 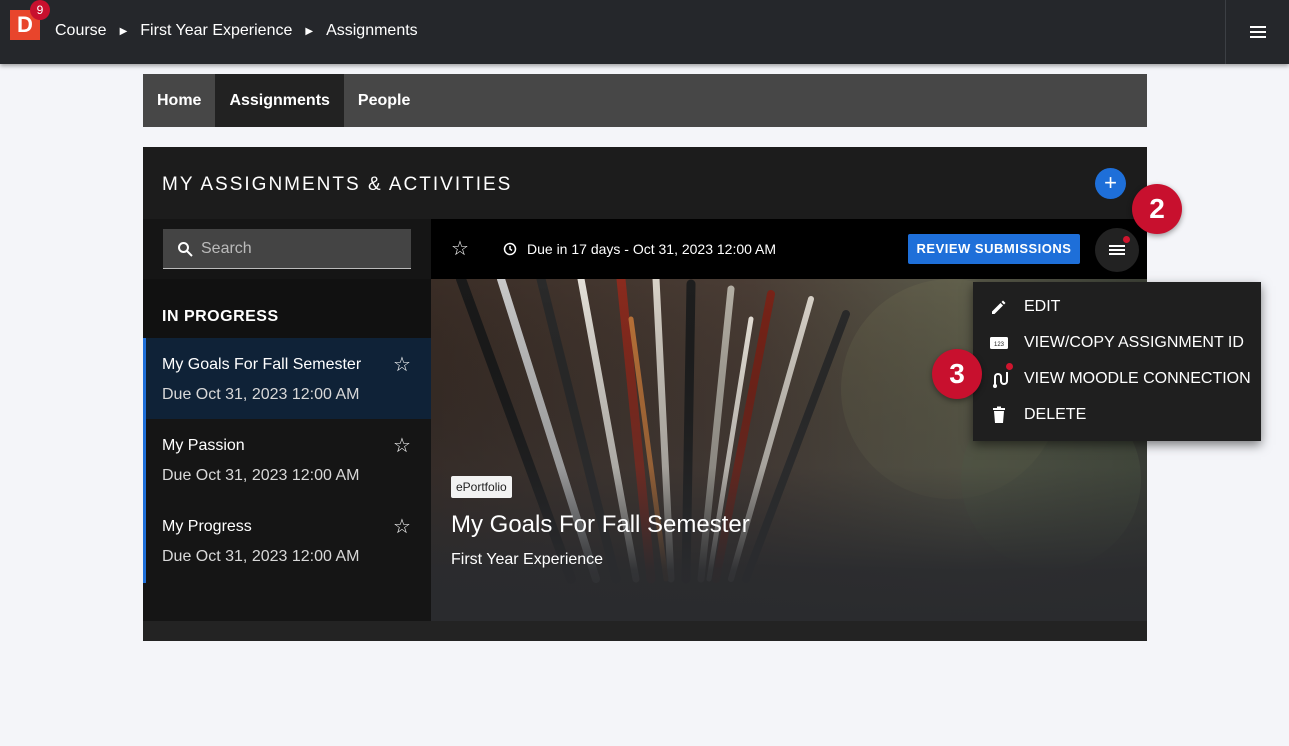 I want to click on course-name: First Year Experience, so click(x=527, y=559).